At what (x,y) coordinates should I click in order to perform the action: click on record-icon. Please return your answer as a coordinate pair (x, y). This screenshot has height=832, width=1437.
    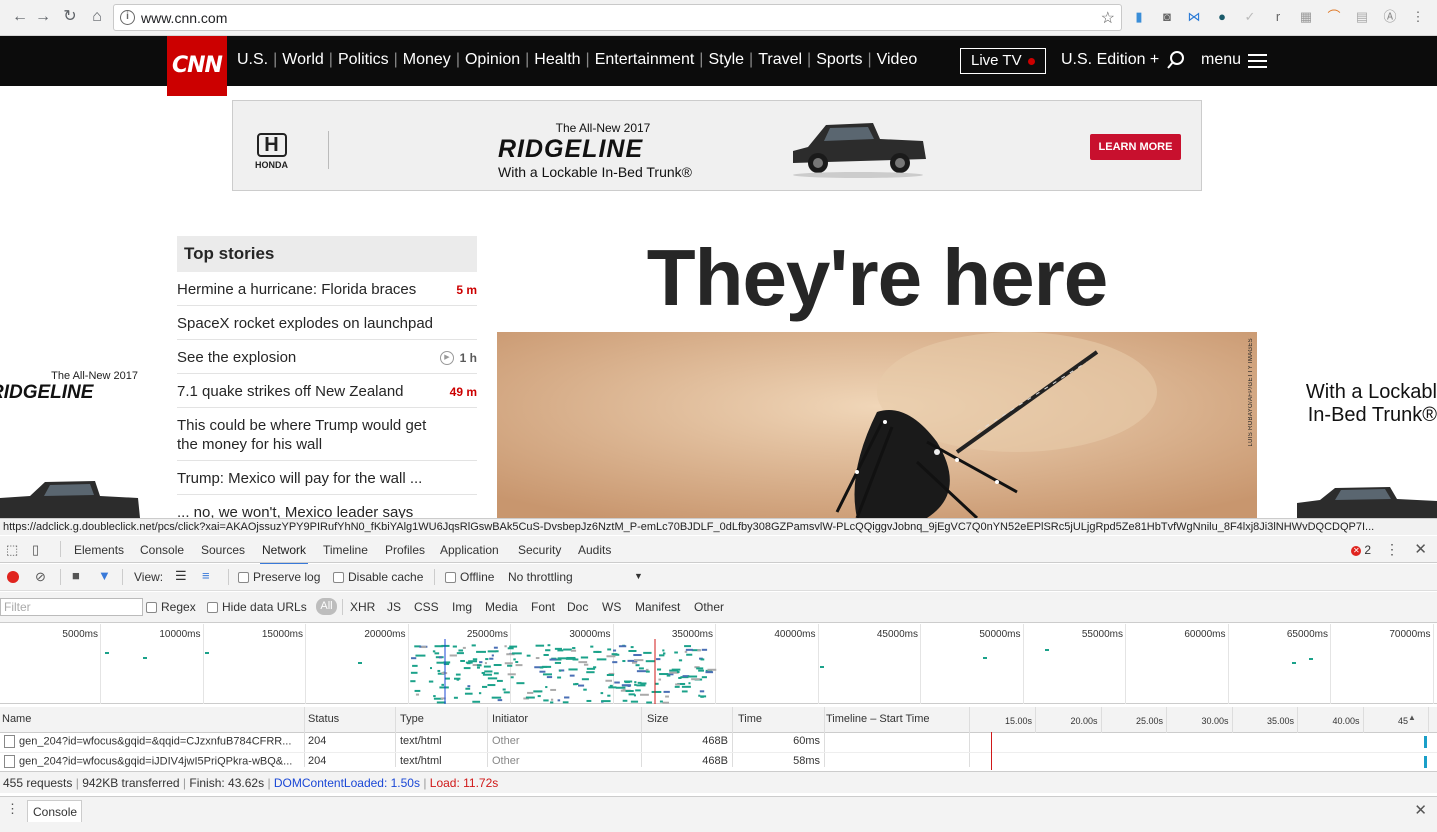
    Looking at the image, I should click on (13, 577).